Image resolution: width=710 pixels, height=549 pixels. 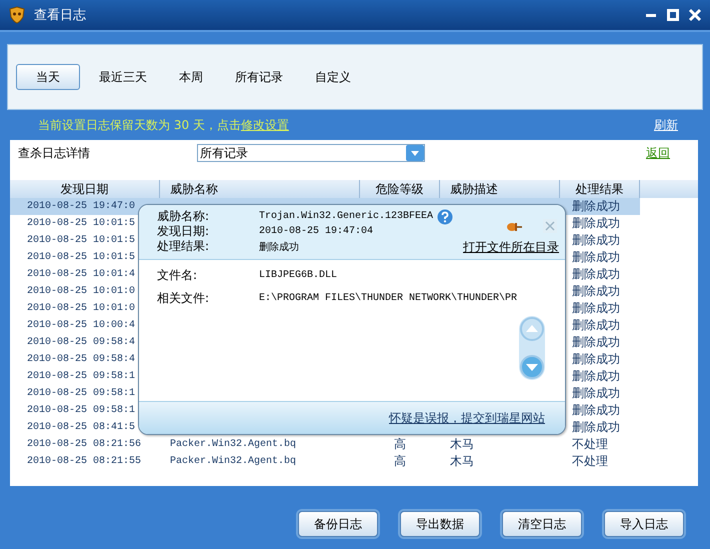 I want to click on field-label: 发现日期:, so click(x=183, y=231).